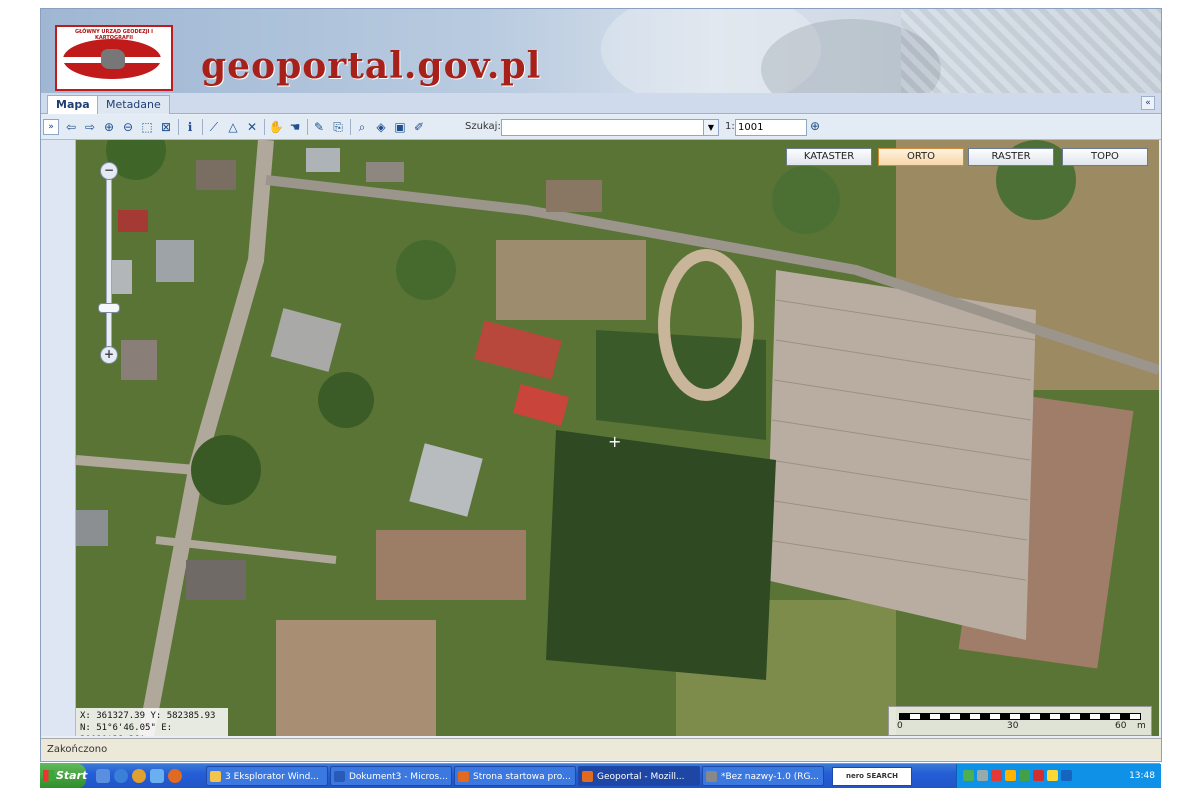  Describe the element at coordinates (109, 355) in the screenshot. I see `zoom-in-button: +` at that location.